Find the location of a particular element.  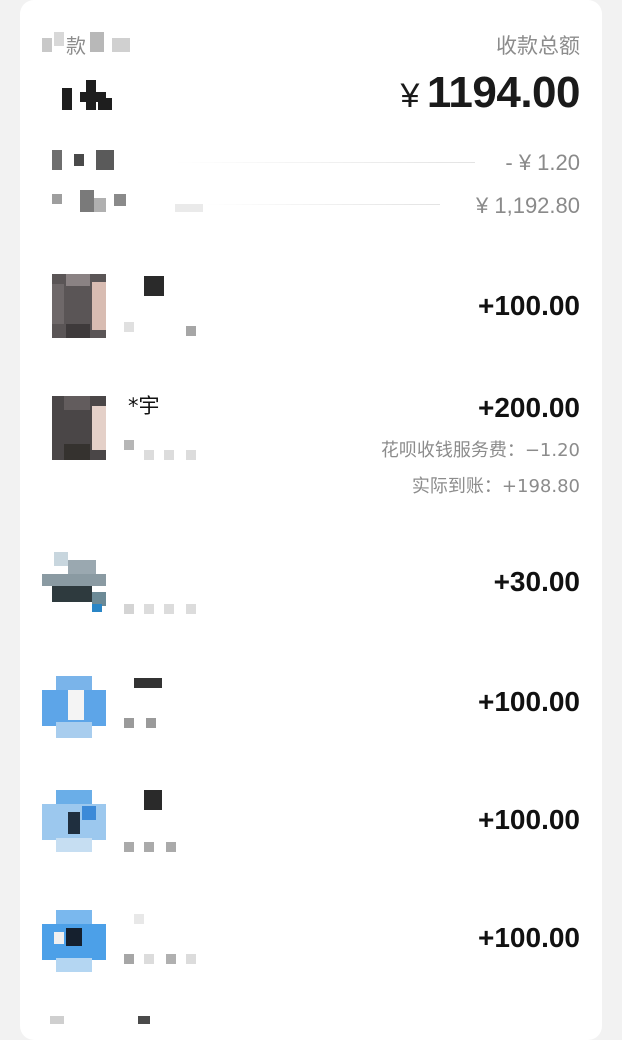

net-received-note: 实际到账：+198.80 is located at coordinates (495, 486).